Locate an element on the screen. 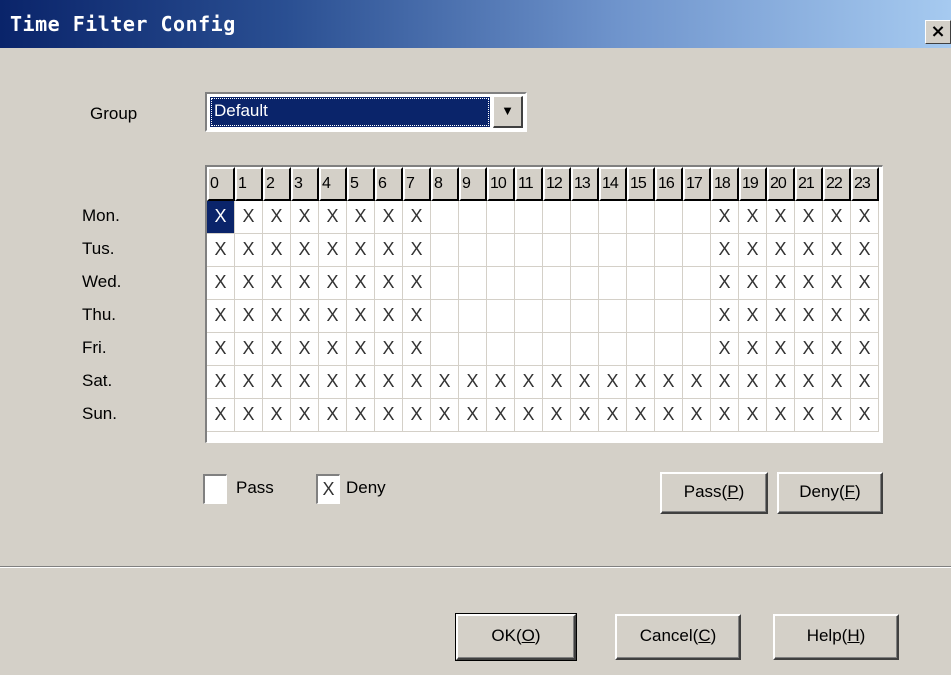  hour-header-5: 5 is located at coordinates (361, 184).